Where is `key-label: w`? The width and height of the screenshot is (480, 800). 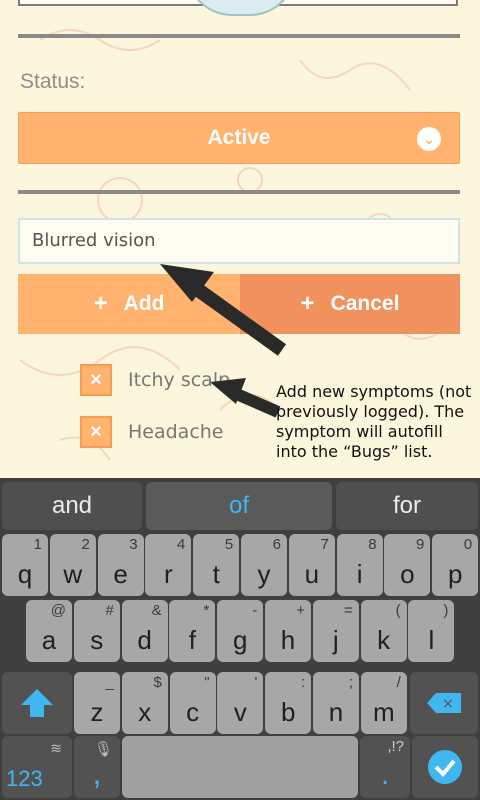 key-label: w is located at coordinates (73, 574).